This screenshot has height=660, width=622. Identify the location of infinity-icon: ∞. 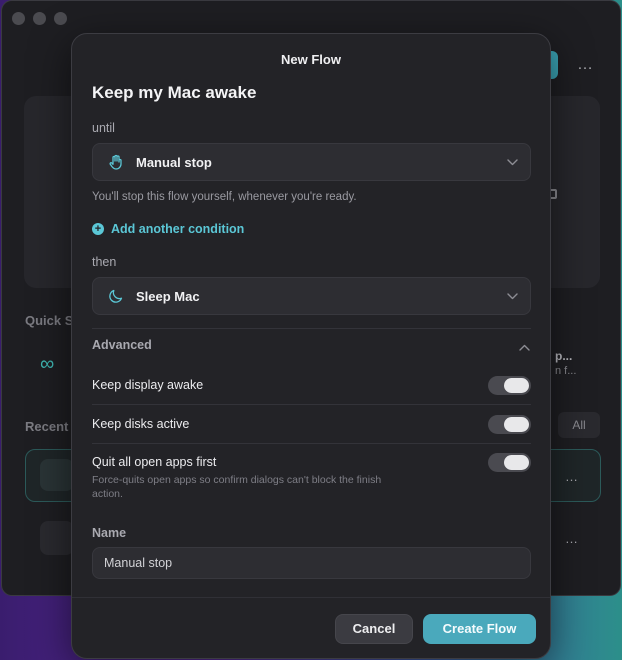
(47, 364).